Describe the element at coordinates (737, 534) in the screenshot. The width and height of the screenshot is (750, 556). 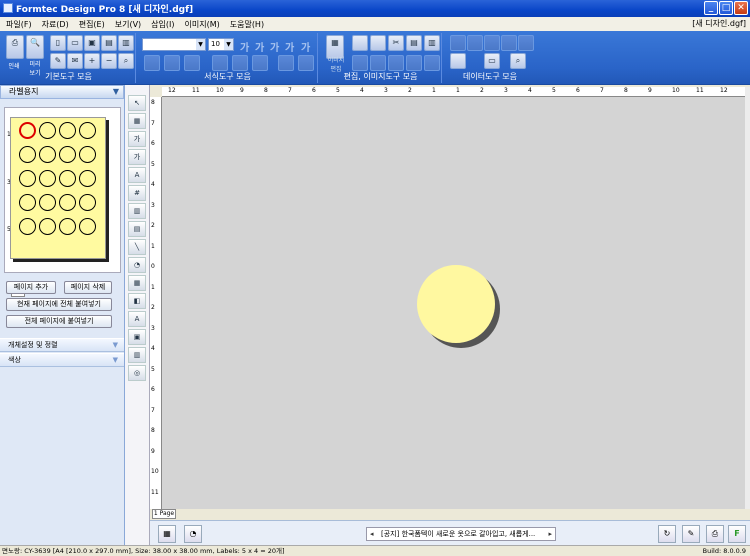
I see `formtec-button: F` at that location.